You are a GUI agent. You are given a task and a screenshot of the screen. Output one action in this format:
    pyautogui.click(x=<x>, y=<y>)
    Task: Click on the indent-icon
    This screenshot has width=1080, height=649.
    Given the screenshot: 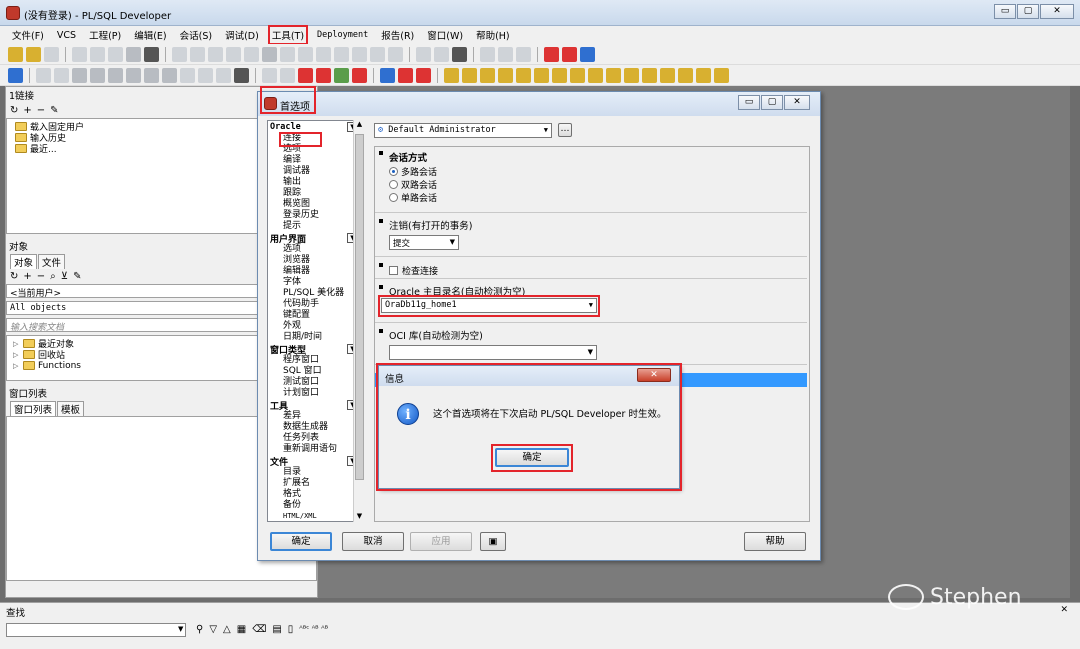 What is the action you would take?
    pyautogui.click(x=305, y=54)
    